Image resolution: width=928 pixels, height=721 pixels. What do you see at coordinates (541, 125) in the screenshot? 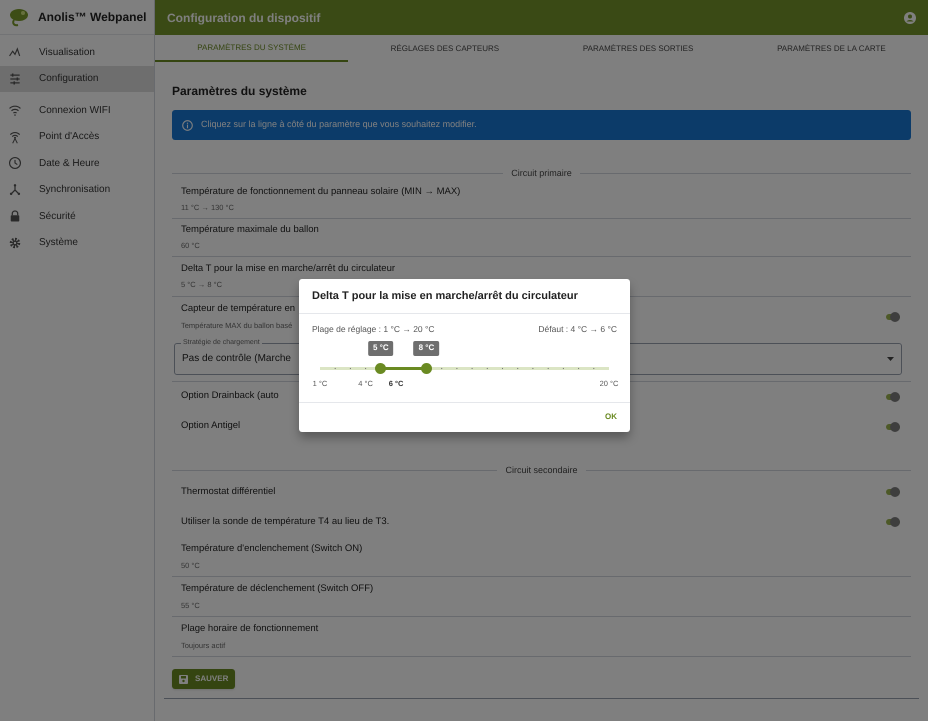
I see `info-banner: Cliquez sur la ligne à côté du paramètre que vous souhaitez modifier.` at bounding box center [541, 125].